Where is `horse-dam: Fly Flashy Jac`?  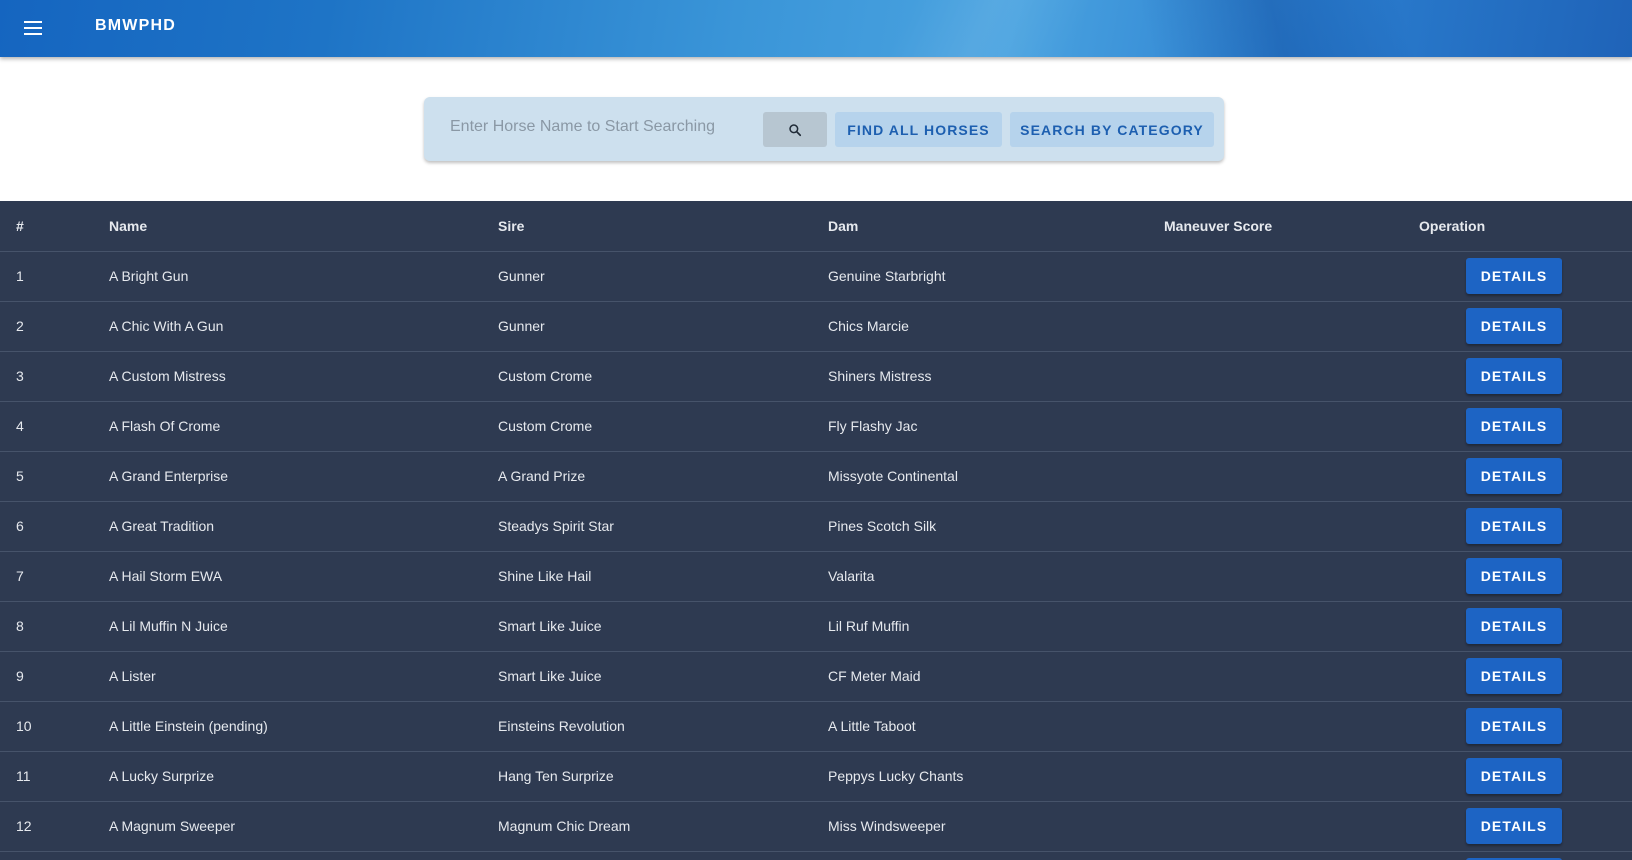
horse-dam: Fly Flashy Jac is located at coordinates (980, 426).